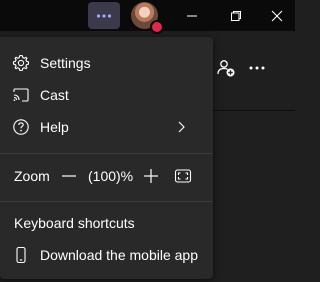 Image resolution: width=320 pixels, height=282 pixels. Describe the element at coordinates (157, 27) in the screenshot. I see `presence-status-badge` at that location.